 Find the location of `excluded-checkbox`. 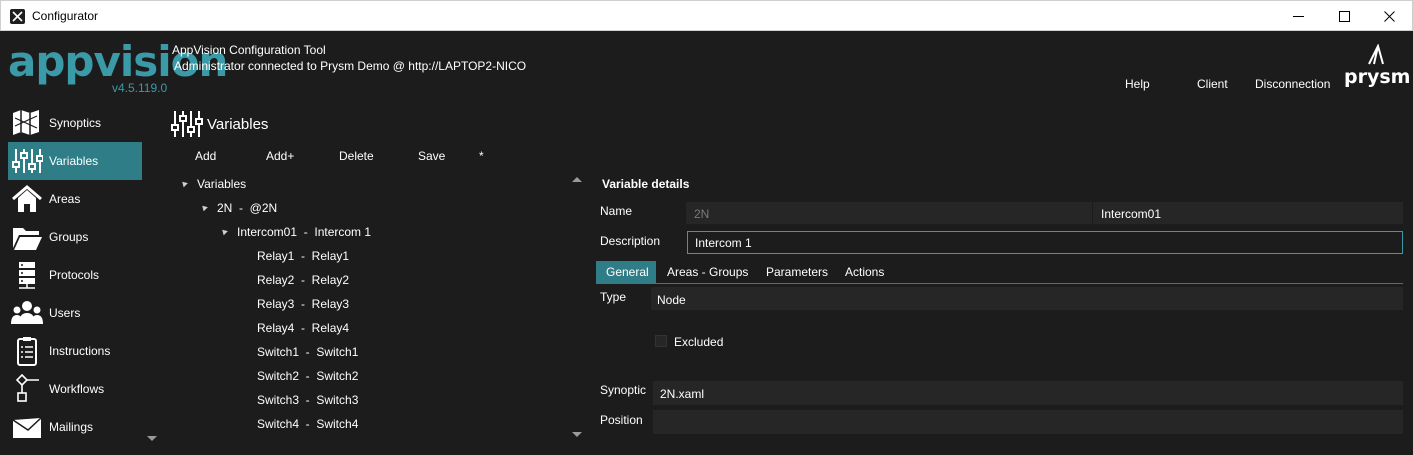

excluded-checkbox is located at coordinates (661, 341).